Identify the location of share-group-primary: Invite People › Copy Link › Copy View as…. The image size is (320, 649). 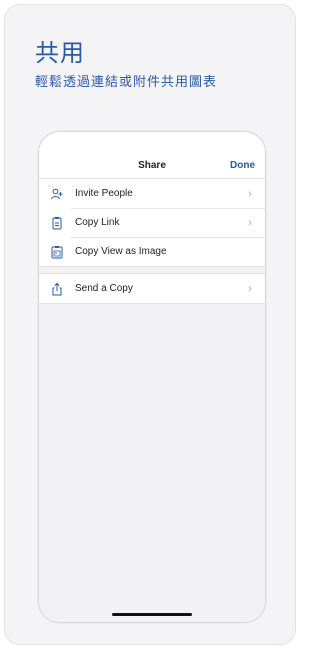
(152, 223).